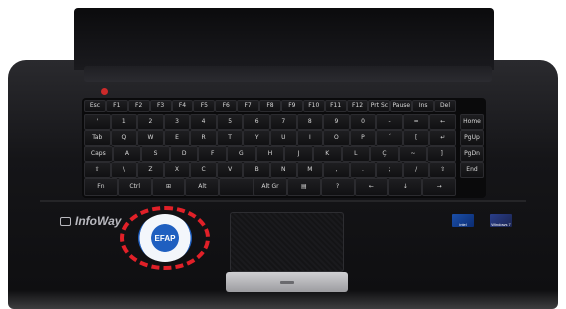 The image size is (566, 309). I want to click on key-row0-9: F9, so click(291, 106).